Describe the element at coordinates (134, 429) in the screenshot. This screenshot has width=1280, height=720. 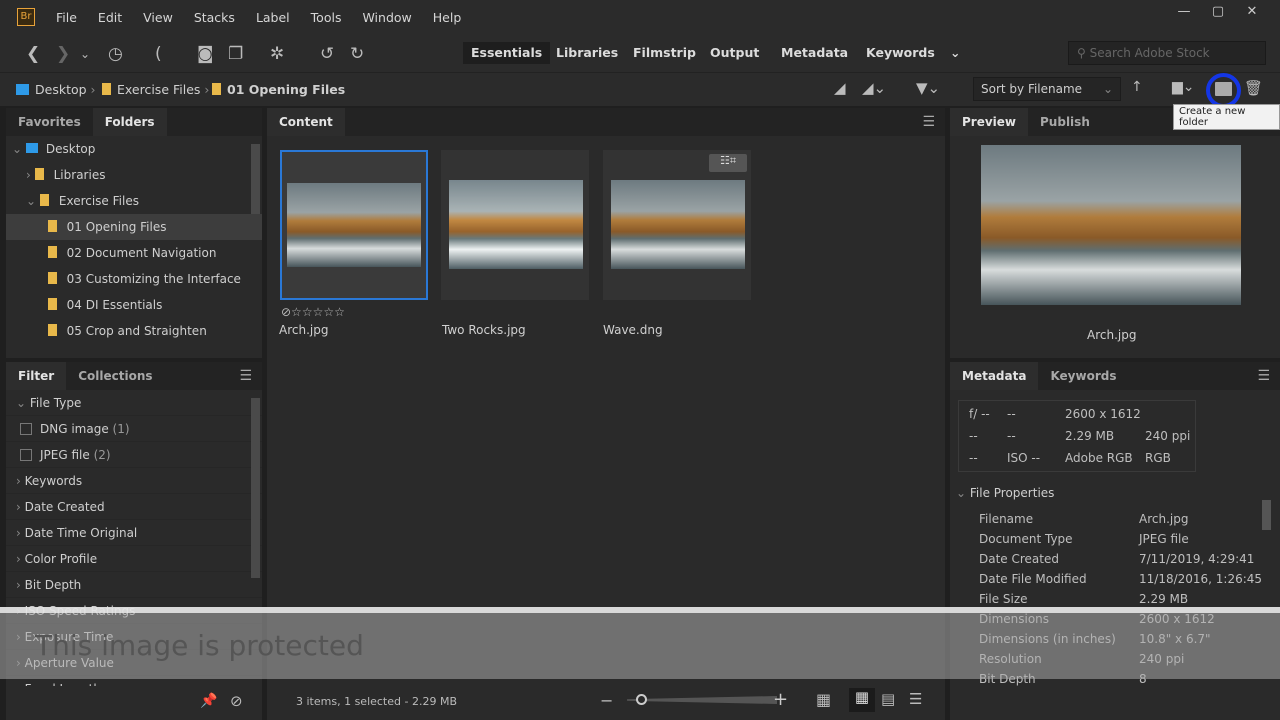
I see `filter-file-type-option: DNG image (1)` at that location.